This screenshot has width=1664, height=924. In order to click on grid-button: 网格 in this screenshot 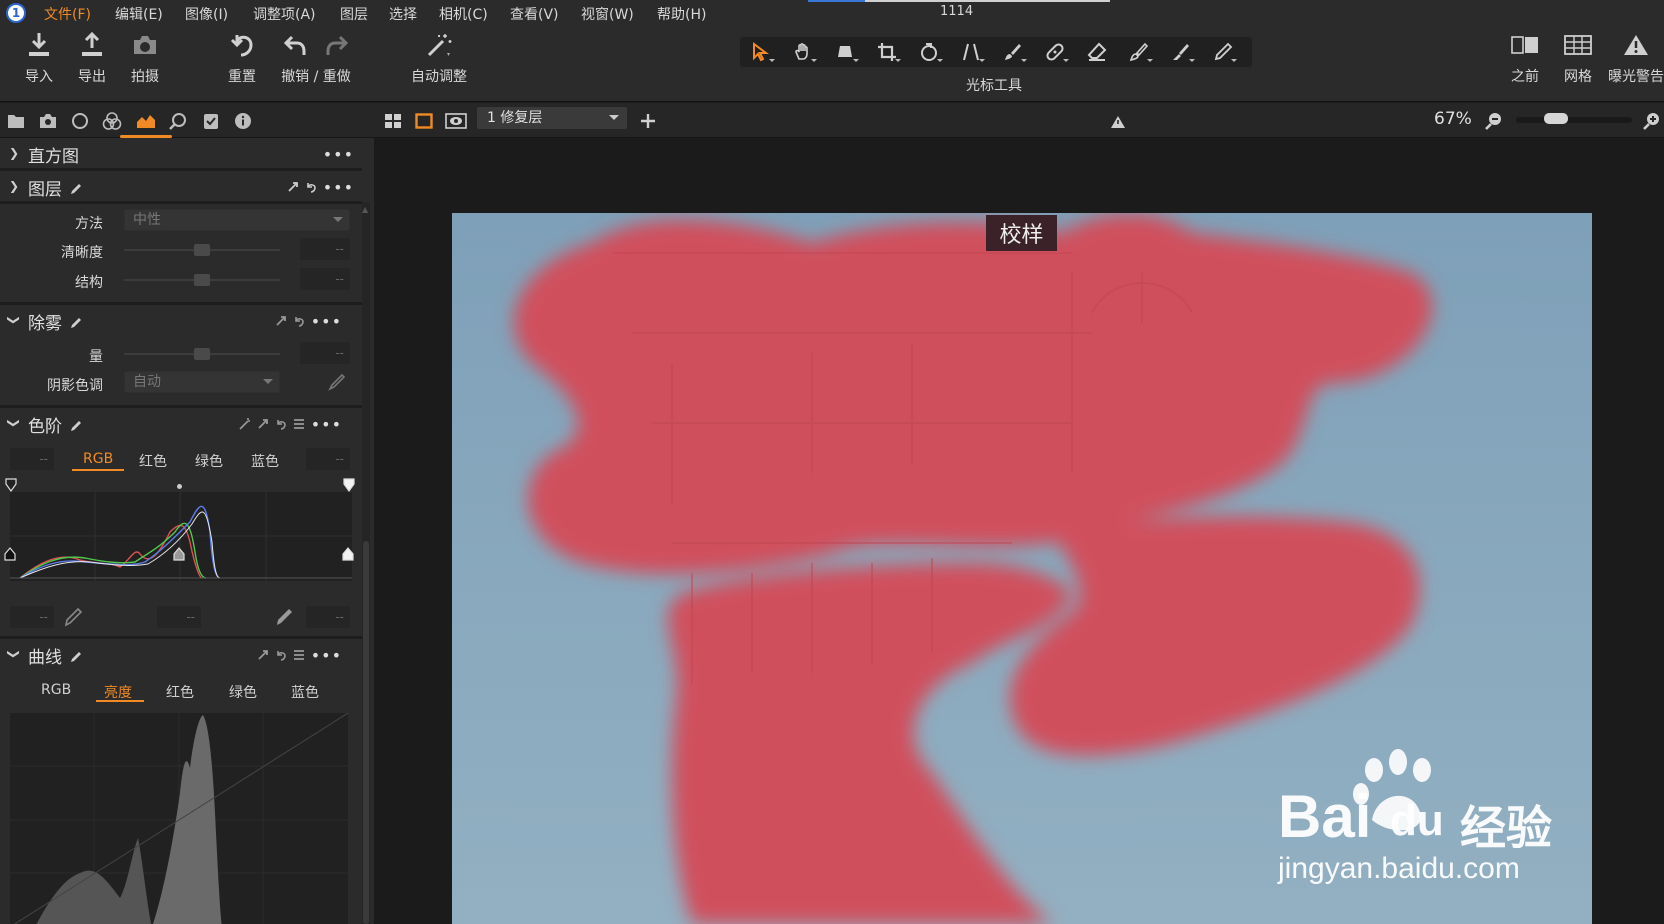, I will do `click(1578, 56)`.